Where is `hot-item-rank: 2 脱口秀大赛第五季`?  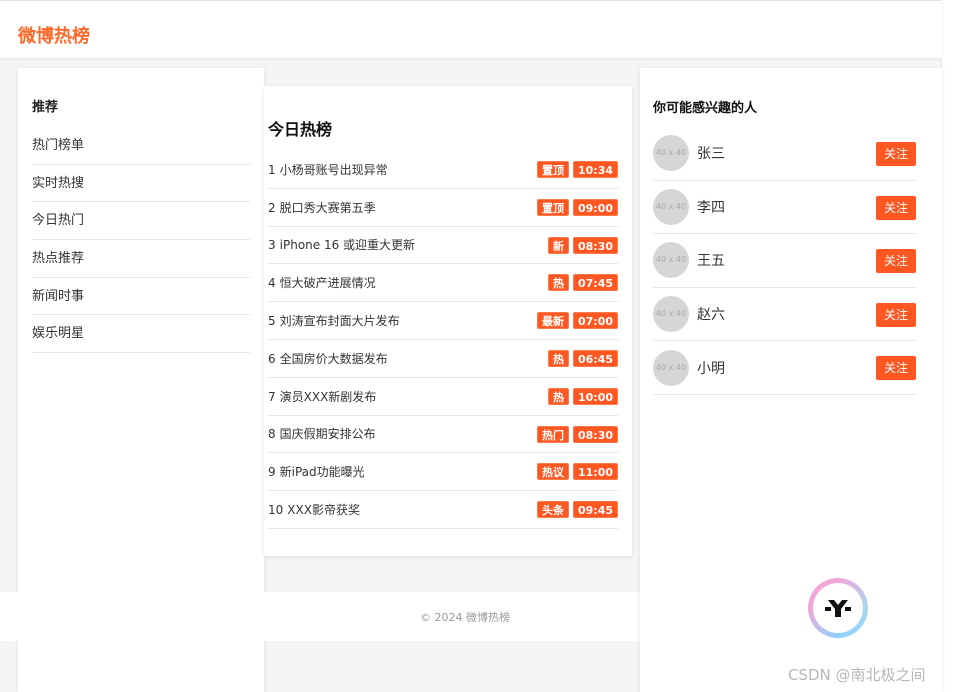
hot-item-rank: 2 脱口秀大赛第五季 is located at coordinates (322, 207).